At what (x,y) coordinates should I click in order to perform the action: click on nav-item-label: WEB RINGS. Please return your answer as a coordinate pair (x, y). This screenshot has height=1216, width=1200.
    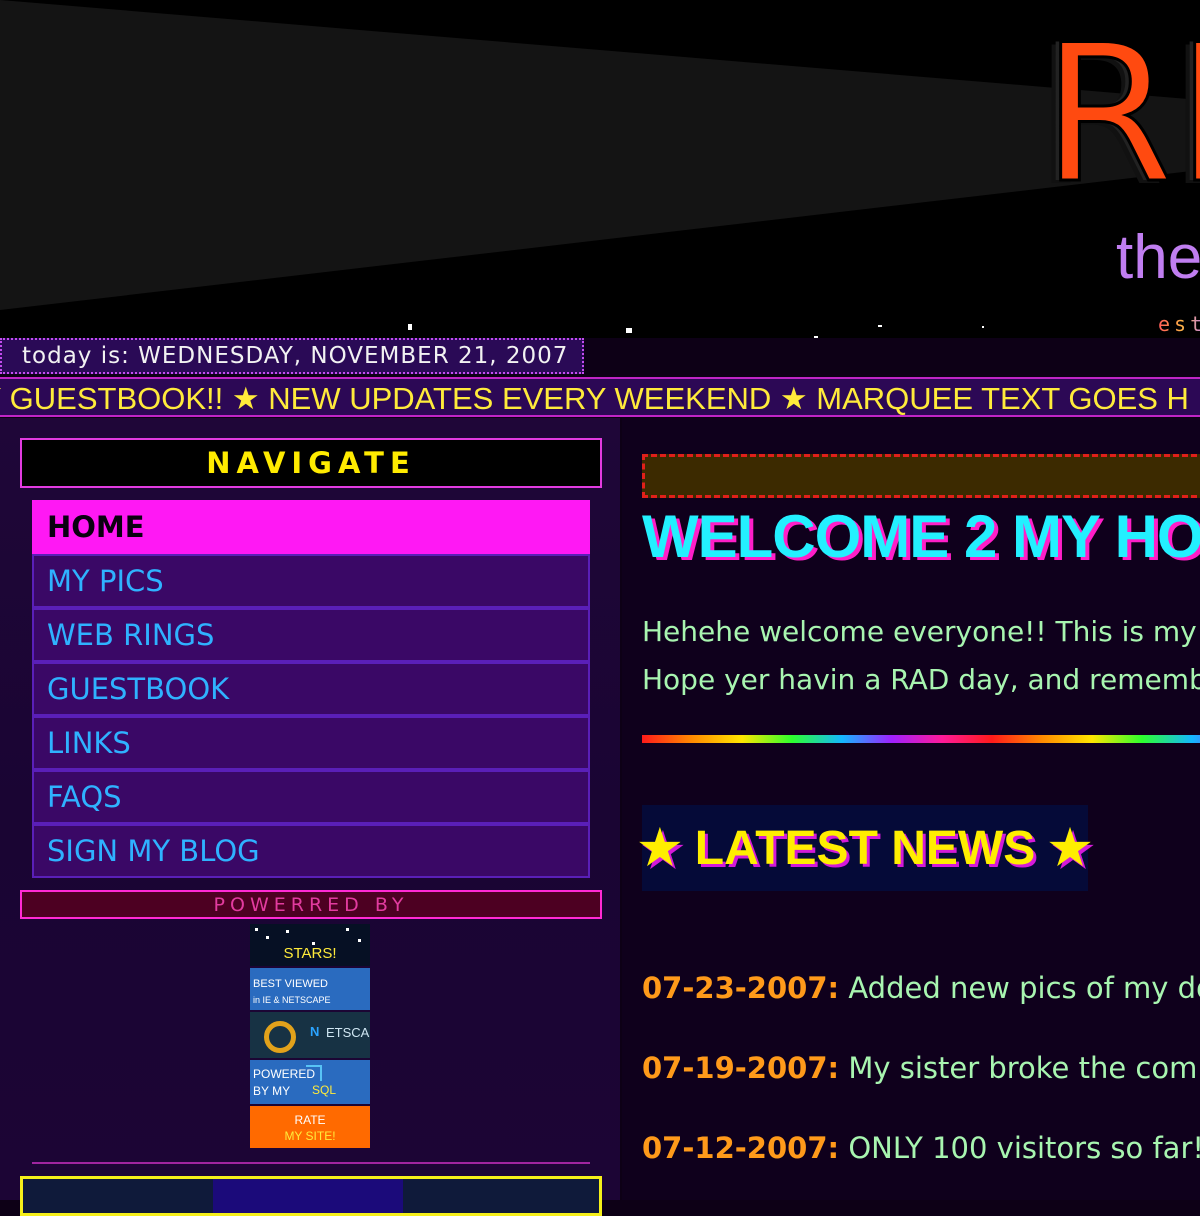
    Looking at the image, I should click on (131, 635).